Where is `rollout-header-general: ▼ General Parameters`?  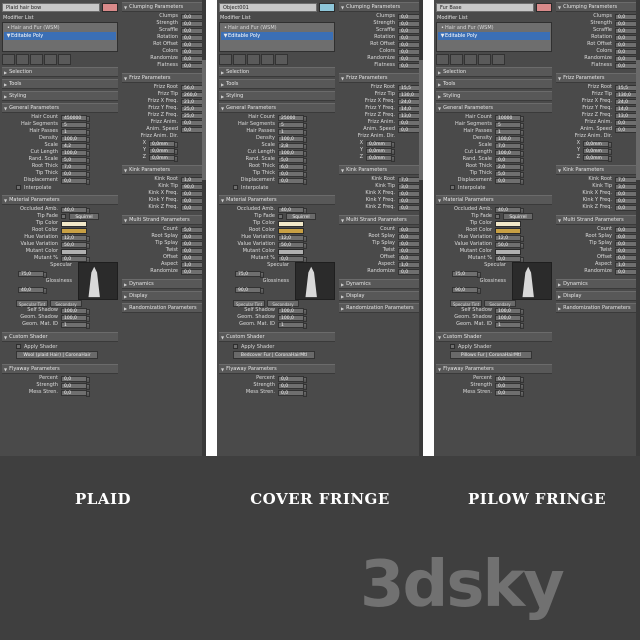 rollout-header-general: ▼ General Parameters is located at coordinates (60, 108).